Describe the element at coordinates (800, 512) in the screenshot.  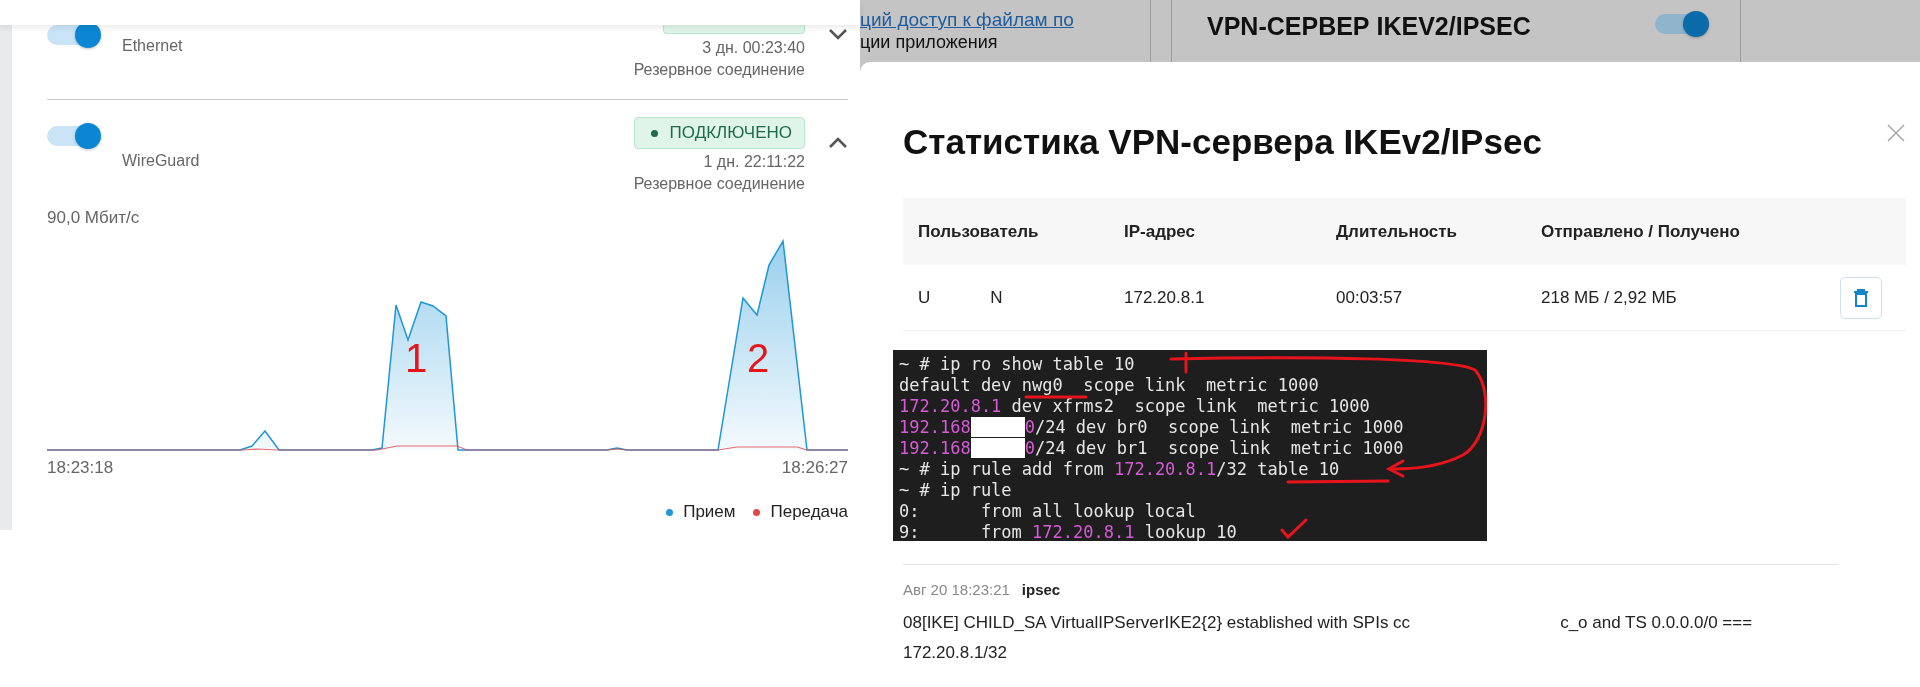
I see `legend-item: Передача` at that location.